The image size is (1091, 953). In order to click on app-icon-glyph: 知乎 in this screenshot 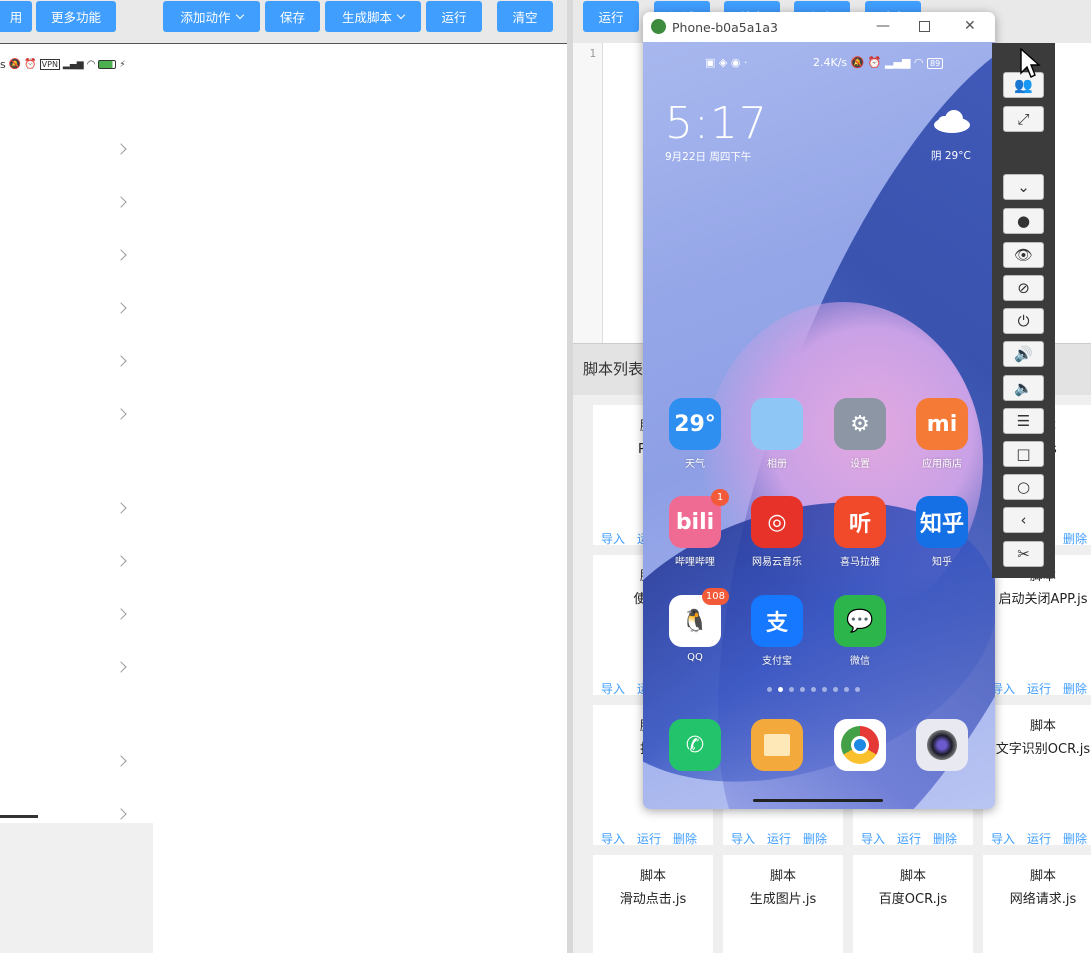, I will do `click(941, 524)`.